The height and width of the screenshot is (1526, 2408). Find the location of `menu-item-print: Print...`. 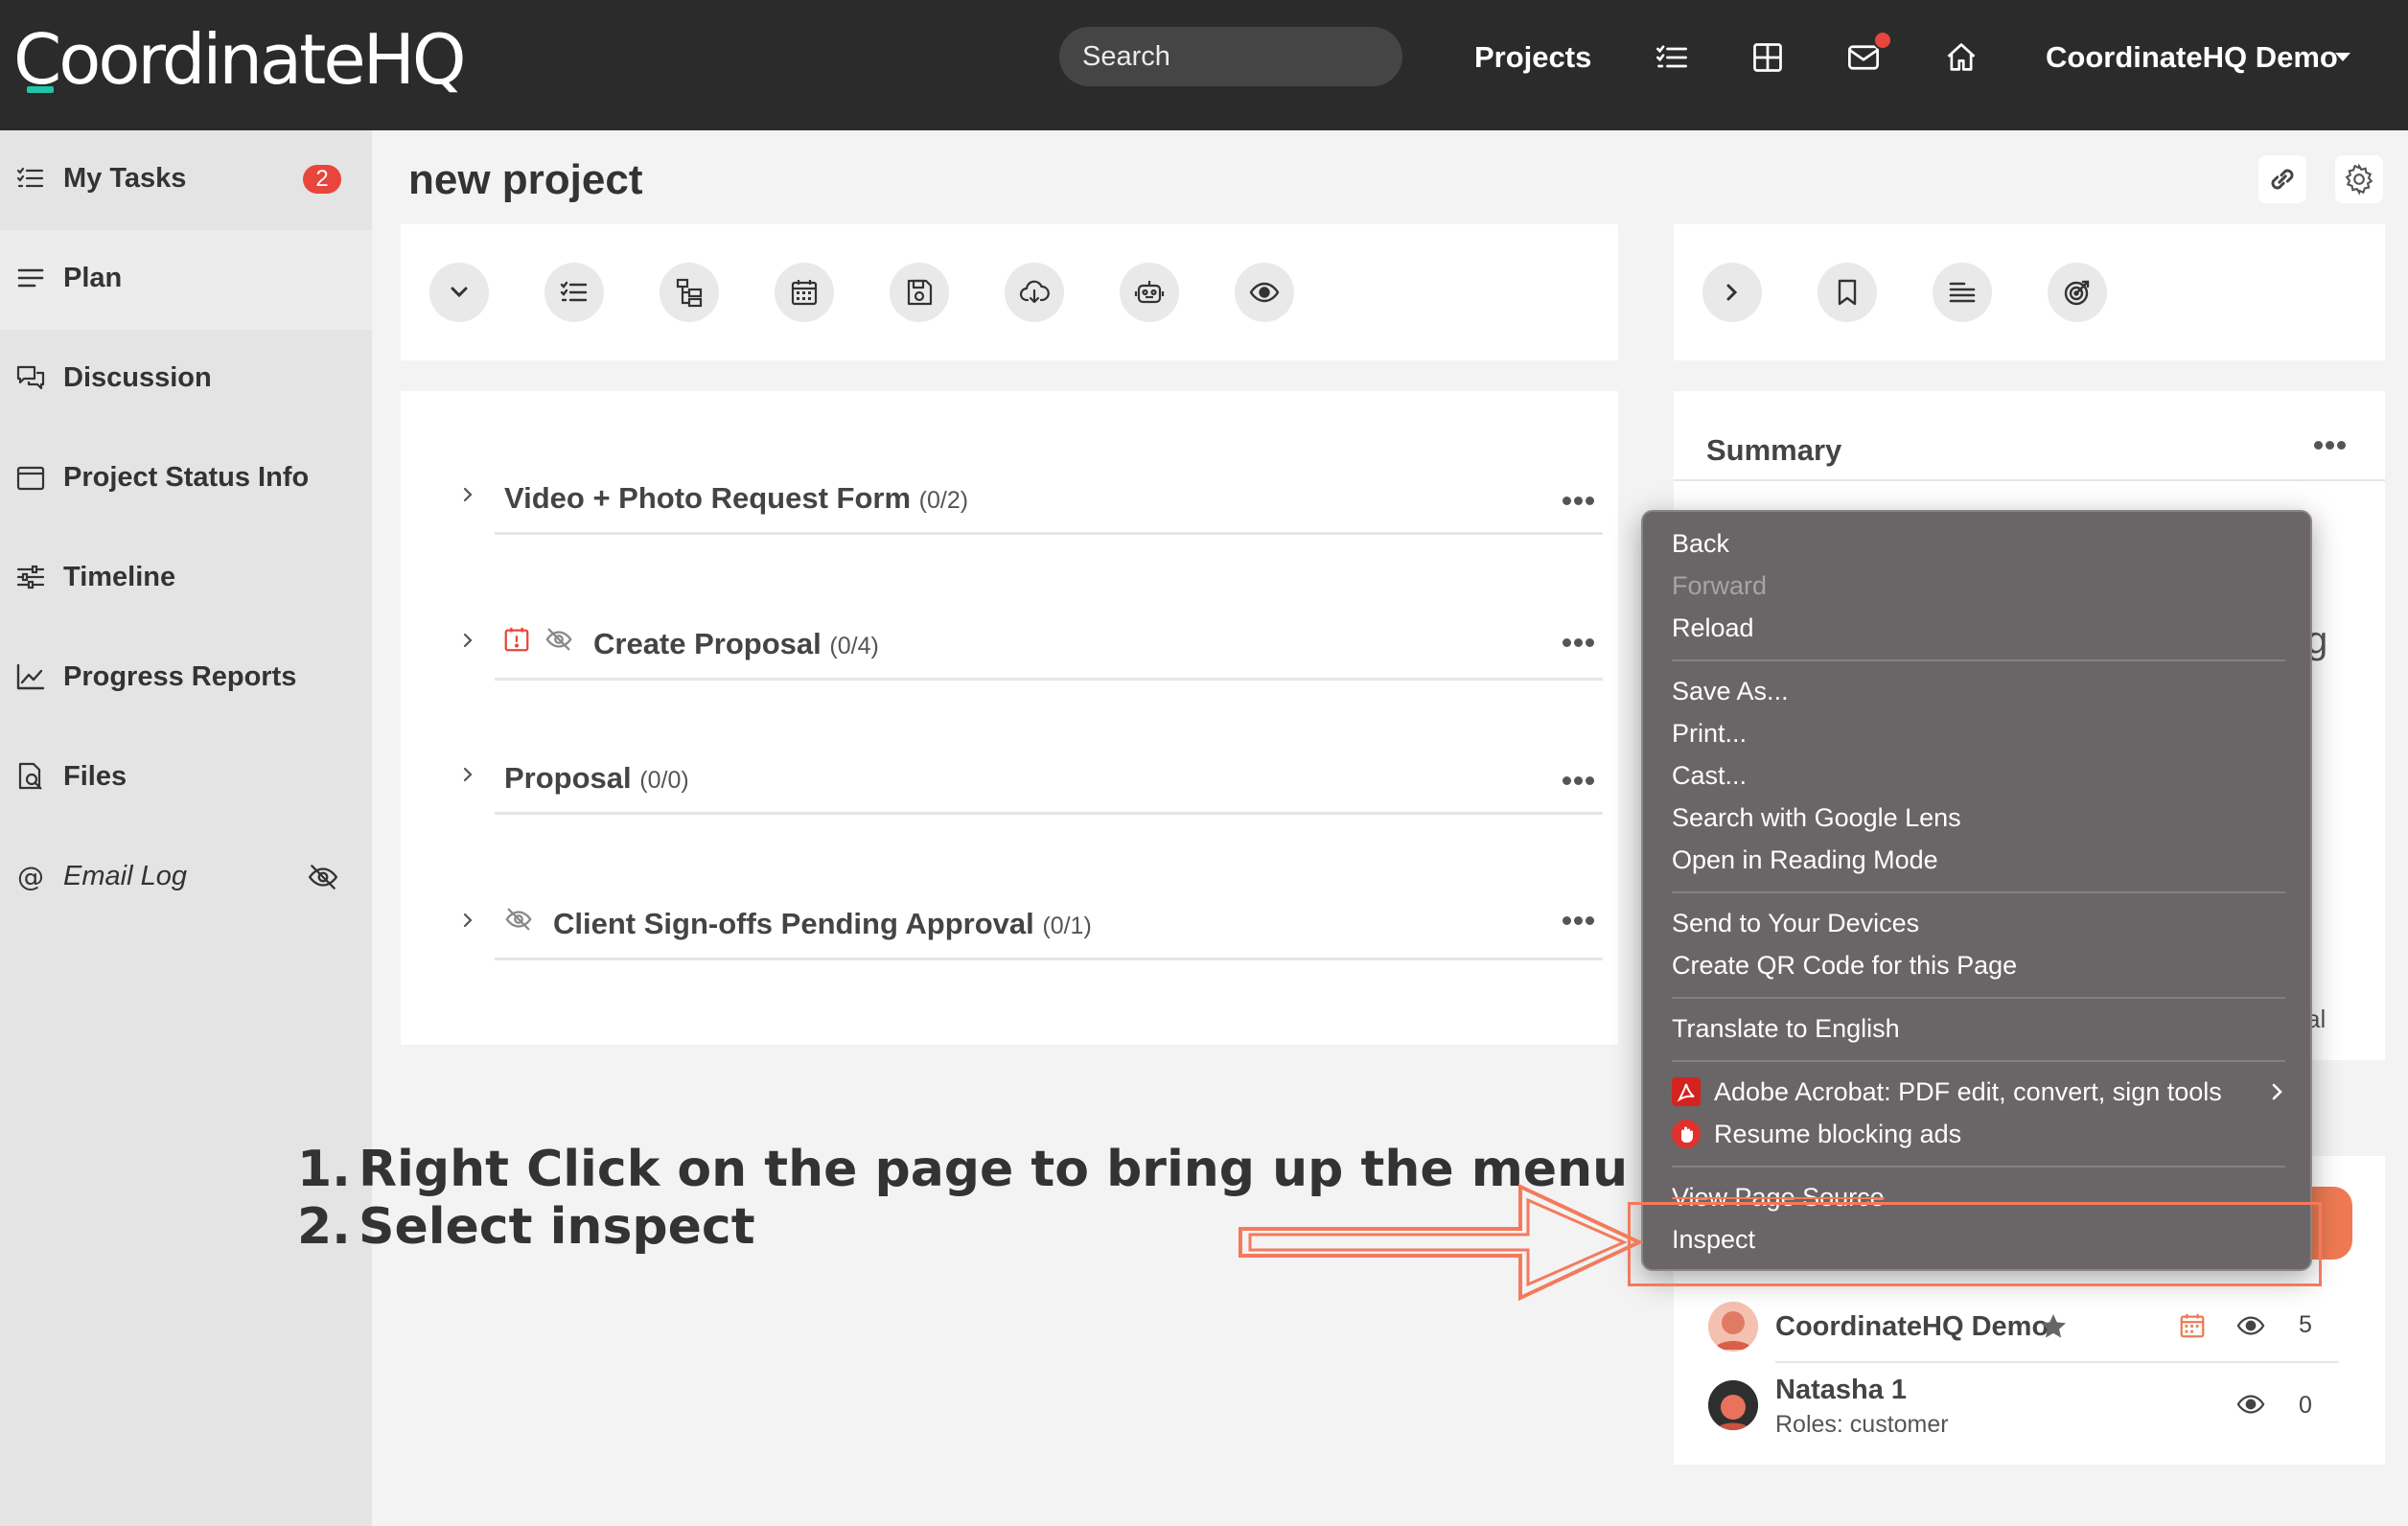

menu-item-print: Print... is located at coordinates (1709, 733).